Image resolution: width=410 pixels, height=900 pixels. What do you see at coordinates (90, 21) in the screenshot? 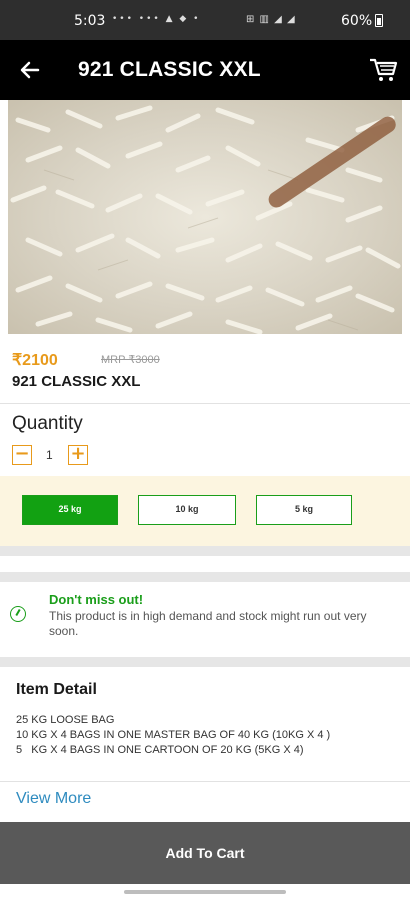
I see `status-time: 5:03` at bounding box center [90, 21].